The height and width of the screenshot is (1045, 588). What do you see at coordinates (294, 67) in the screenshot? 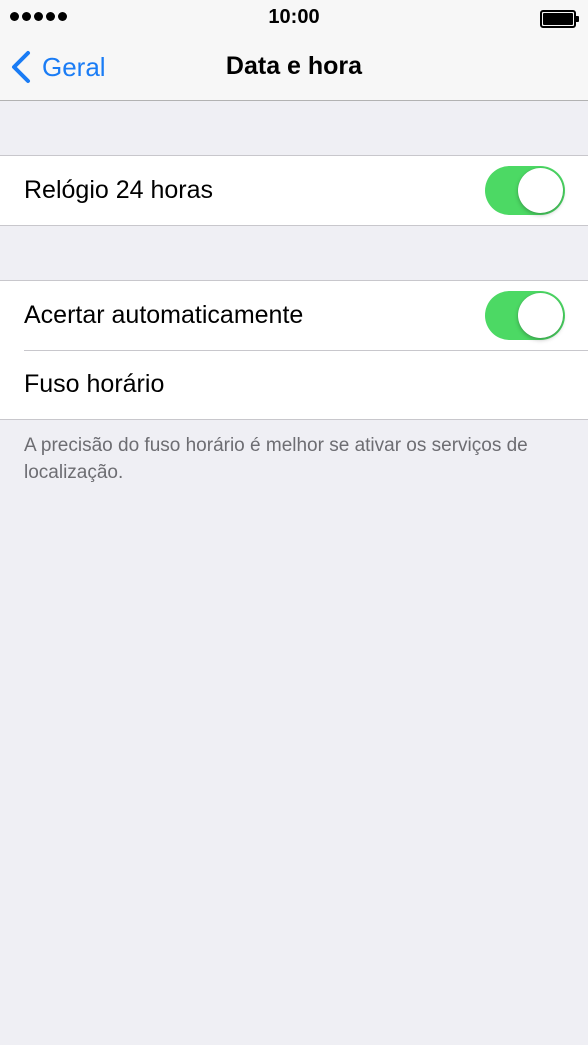
I see `navigation-bar: Geral Data e hora` at bounding box center [294, 67].